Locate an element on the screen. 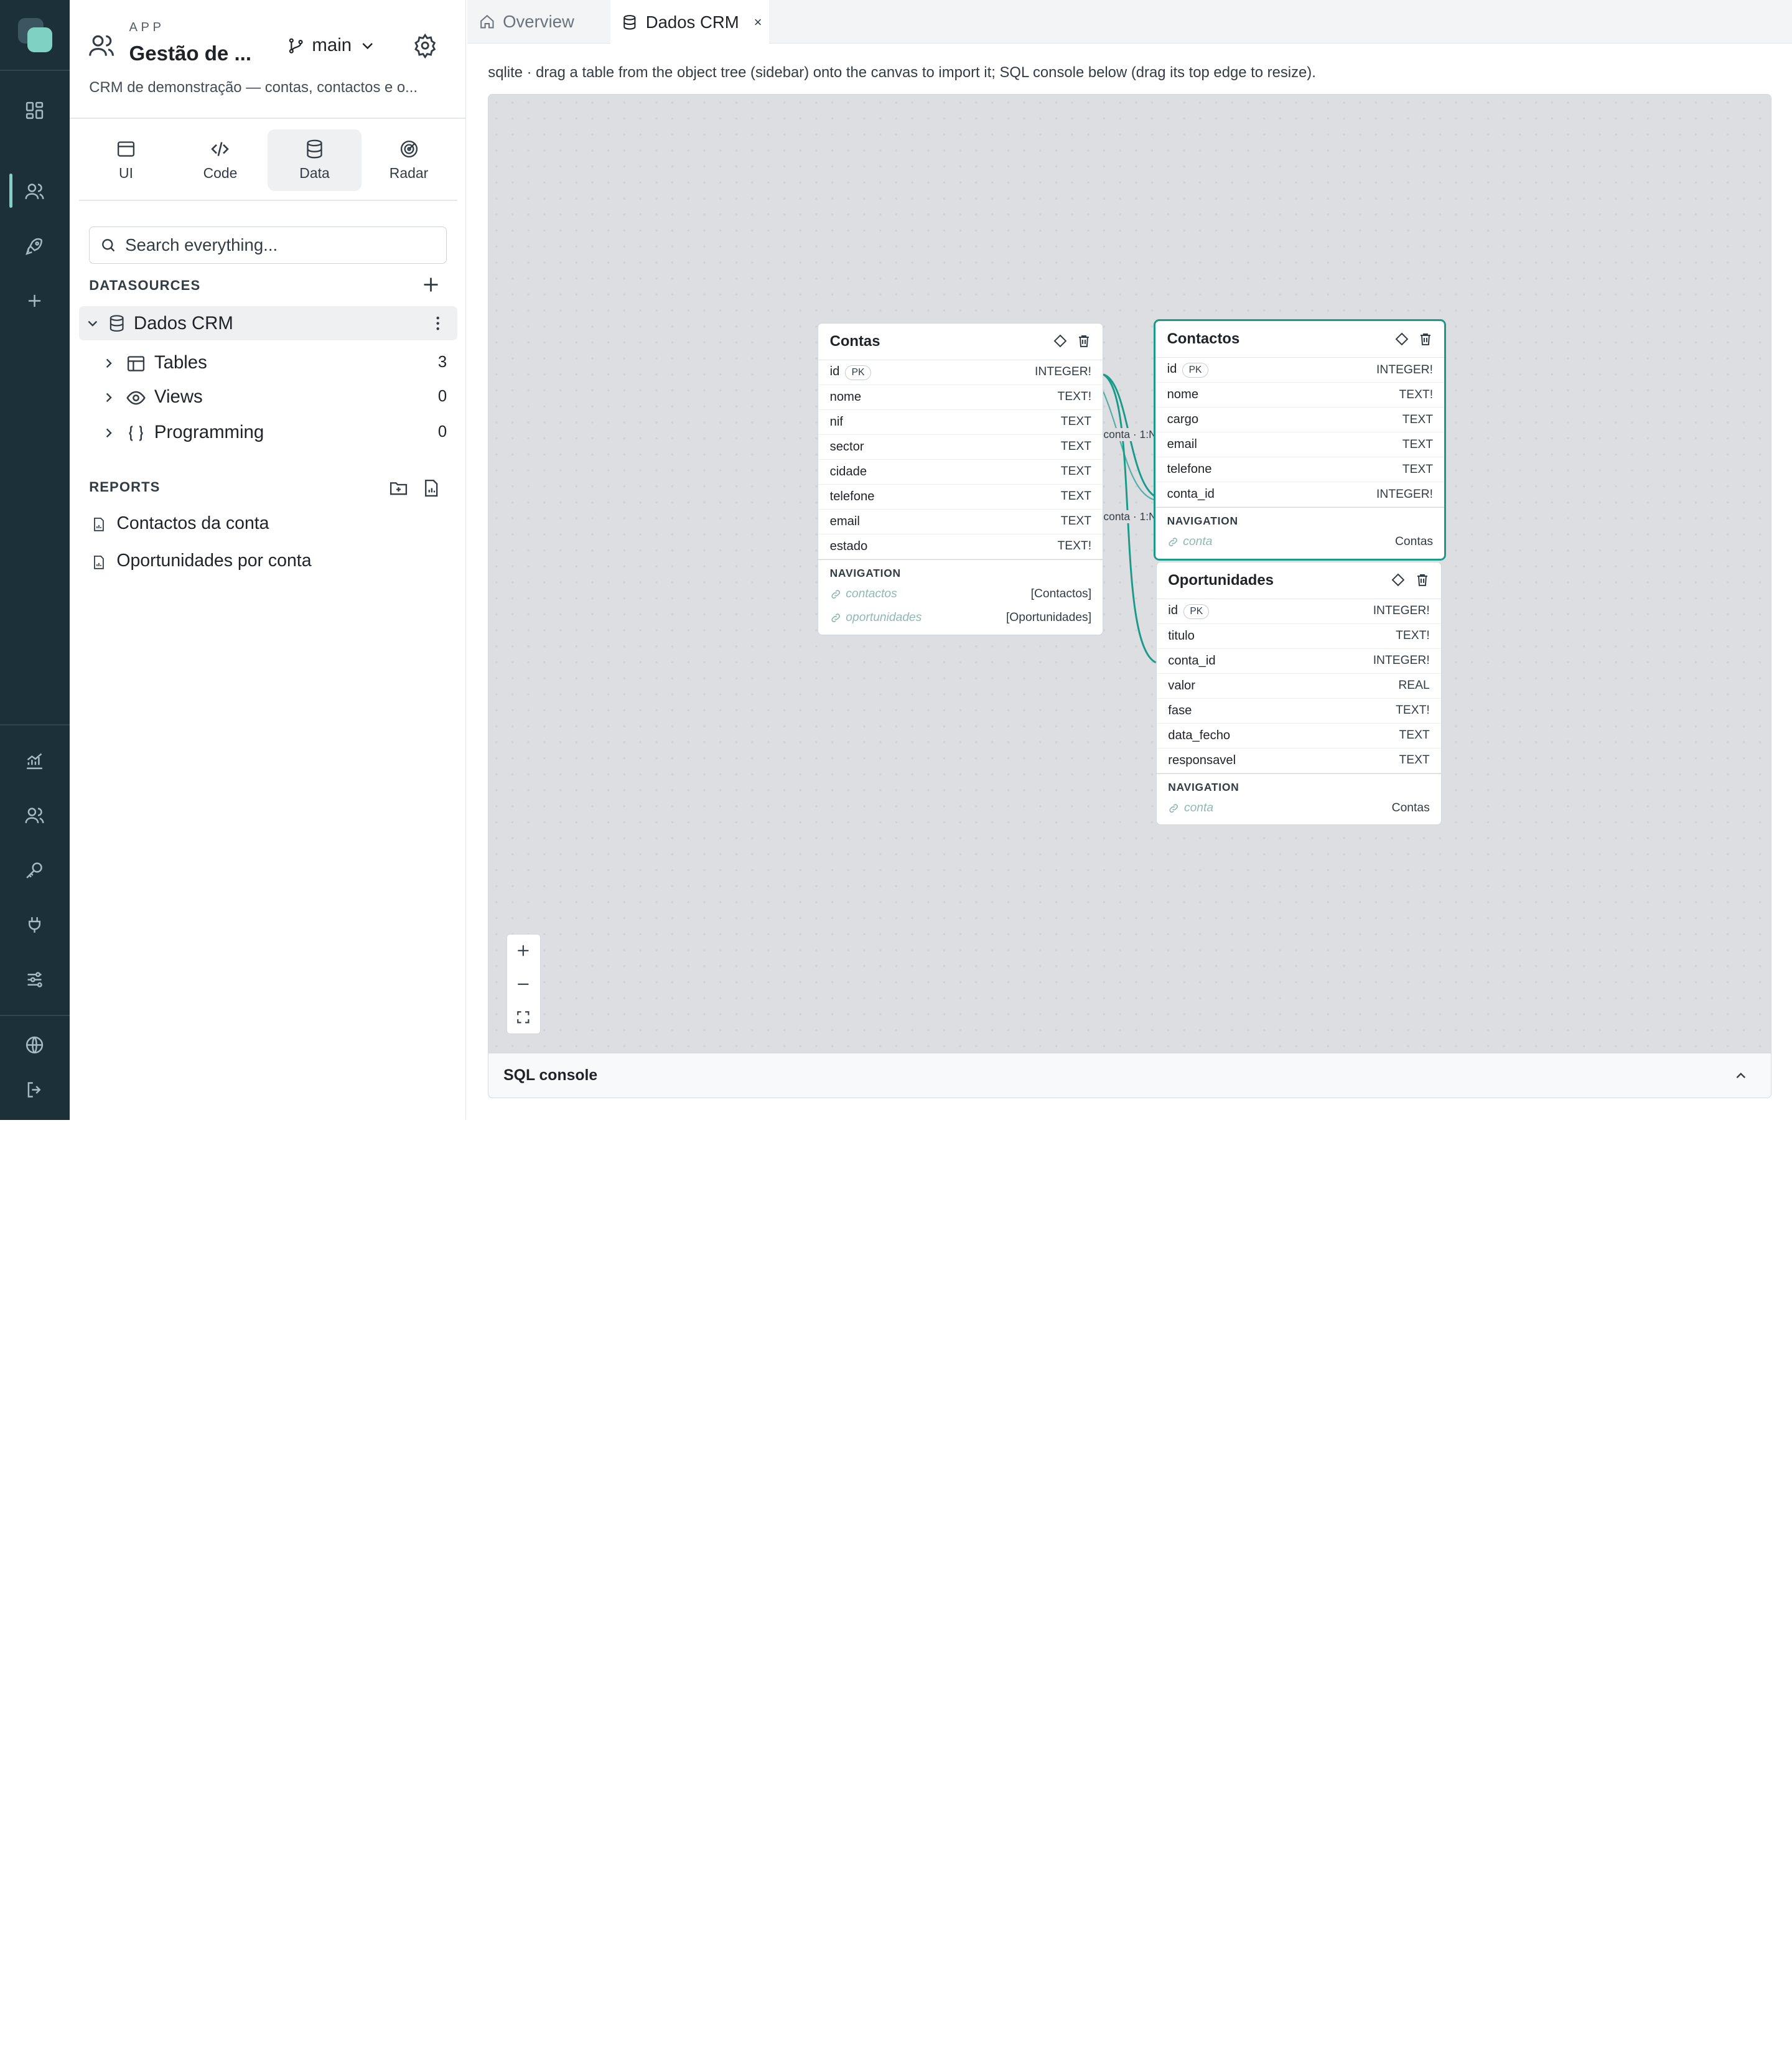 This screenshot has height=2057, width=1792. app-kicker: APP is located at coordinates (147, 28).